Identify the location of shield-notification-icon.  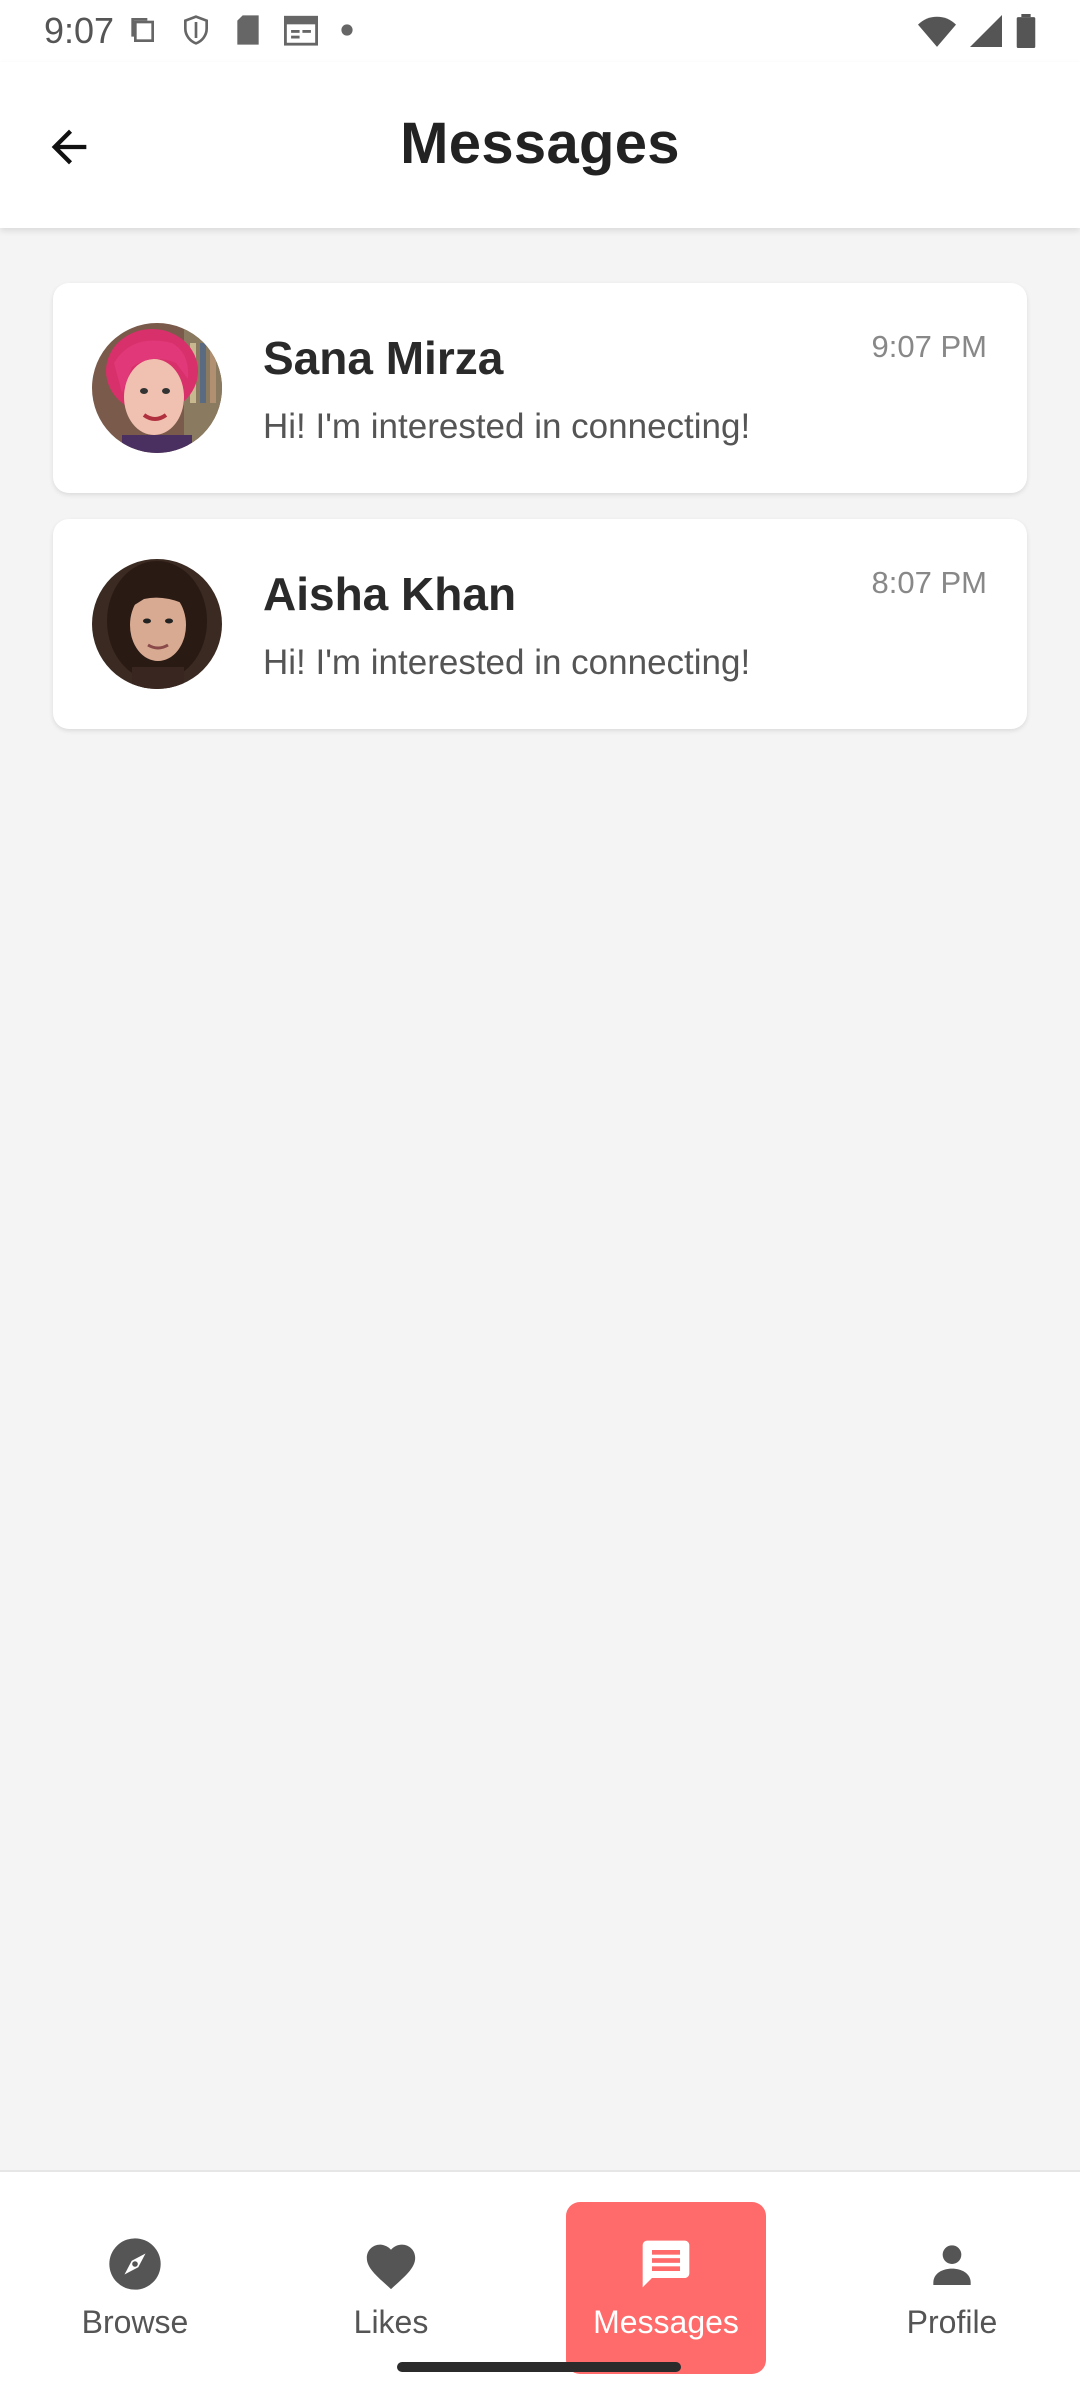
(196, 30).